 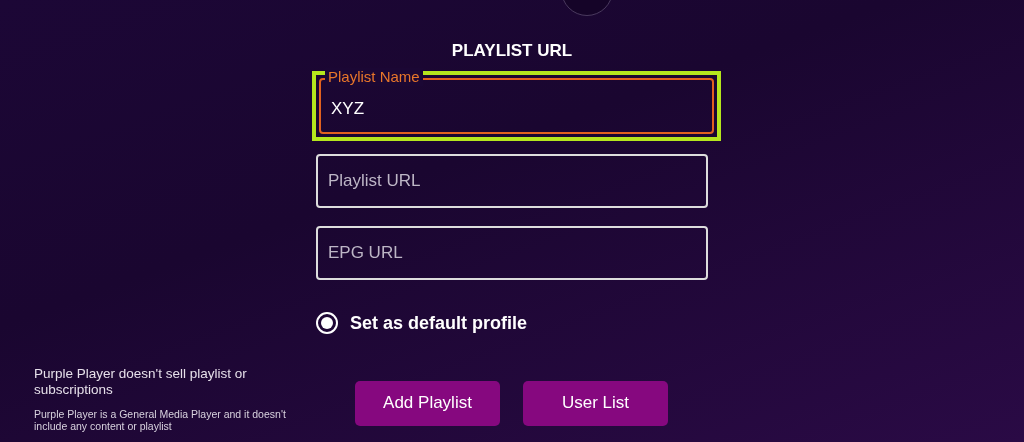 I want to click on action-button: User List, so click(x=595, y=403).